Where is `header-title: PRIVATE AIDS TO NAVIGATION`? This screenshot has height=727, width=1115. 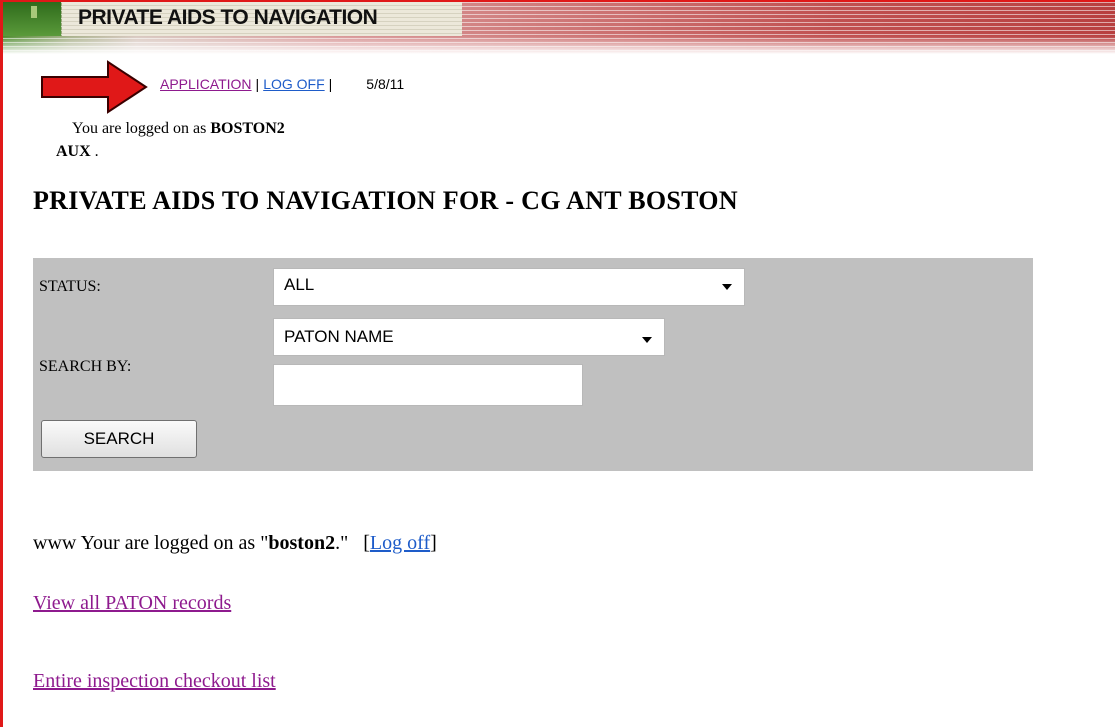 header-title: PRIVATE AIDS TO NAVIGATION is located at coordinates (228, 17).